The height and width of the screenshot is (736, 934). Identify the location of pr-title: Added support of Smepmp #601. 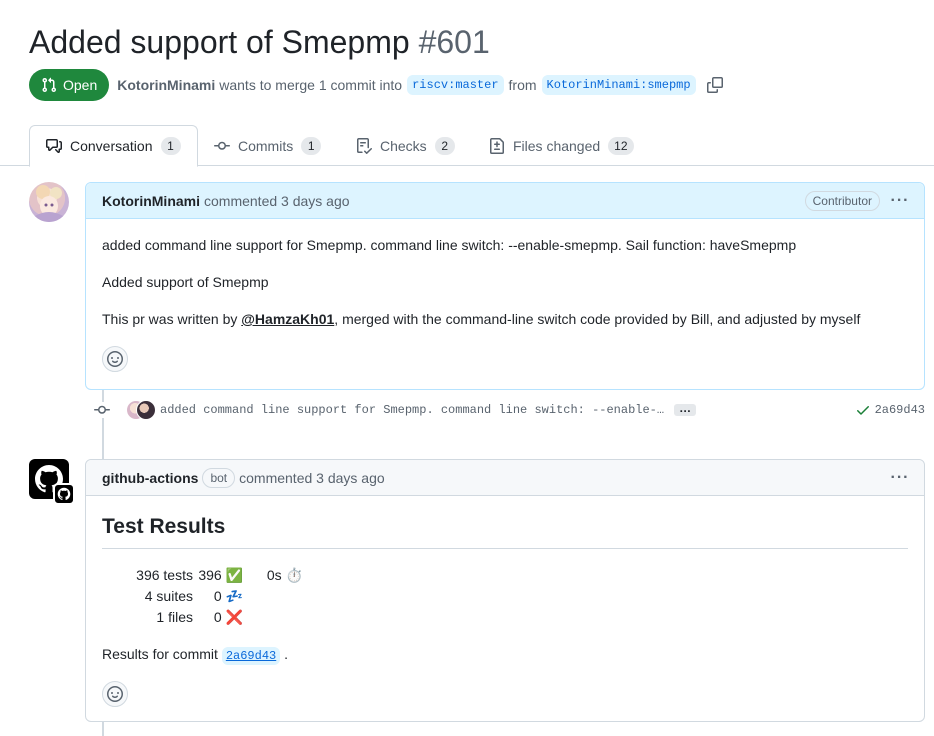
(259, 42).